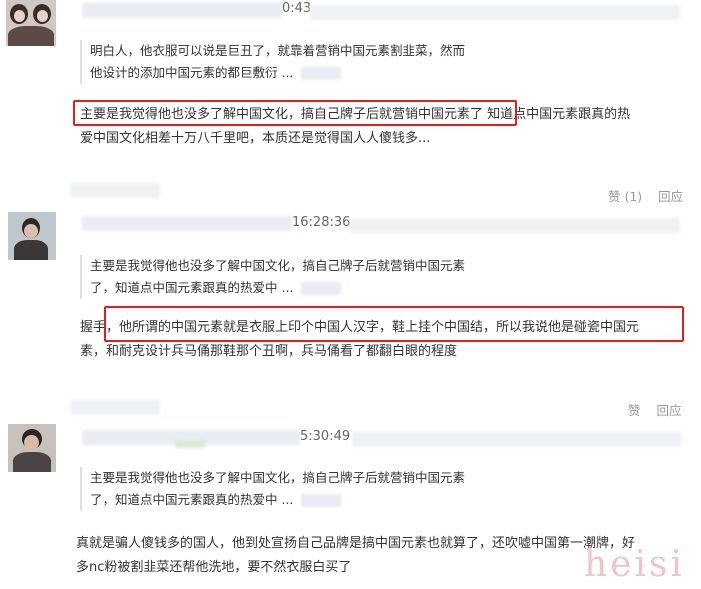 The width and height of the screenshot is (701, 589). I want to click on timestamp: 16:28:36, so click(321, 222).